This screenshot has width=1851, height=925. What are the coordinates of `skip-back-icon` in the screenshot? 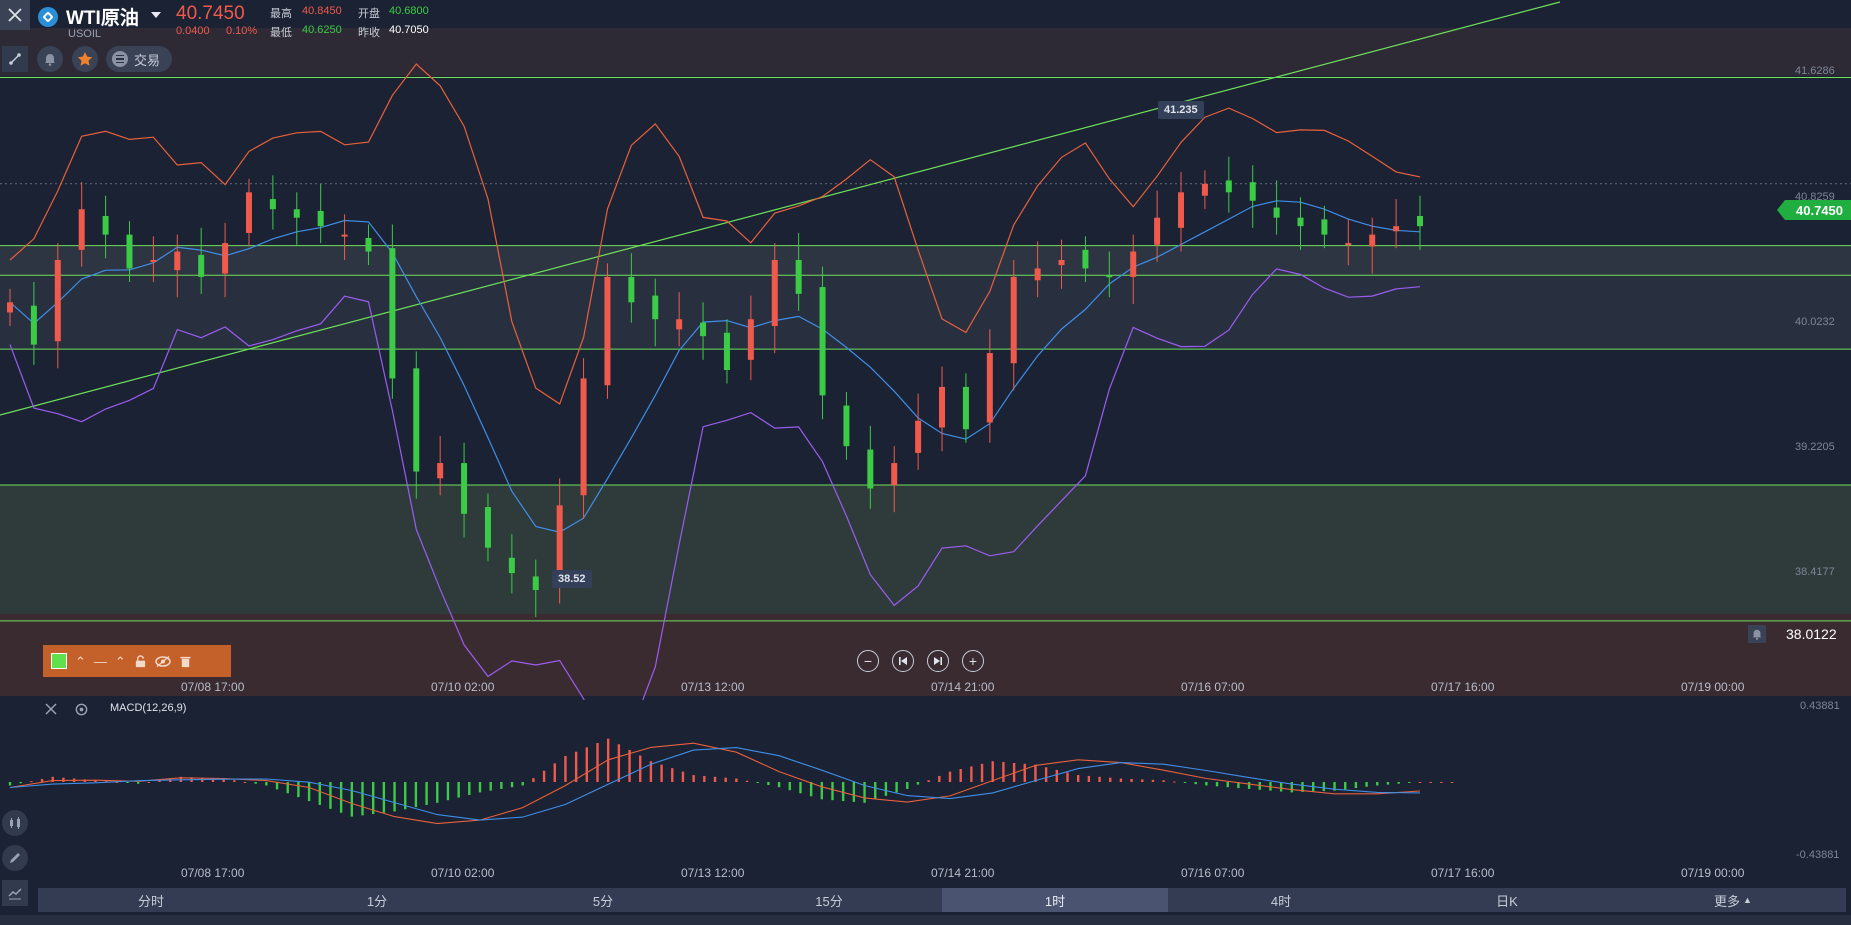 It's located at (903, 661).